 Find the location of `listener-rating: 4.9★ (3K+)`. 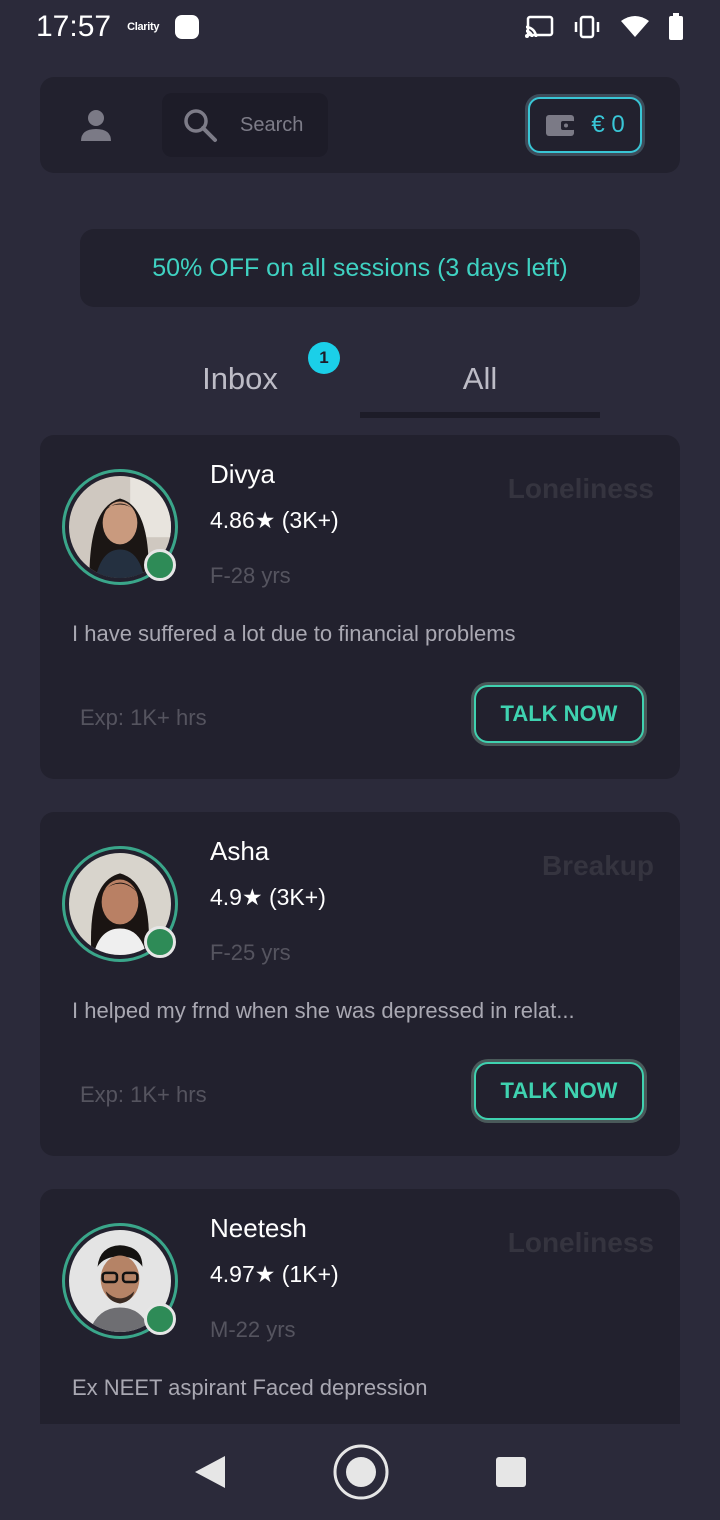

listener-rating: 4.9★ (3K+) is located at coordinates (268, 897).